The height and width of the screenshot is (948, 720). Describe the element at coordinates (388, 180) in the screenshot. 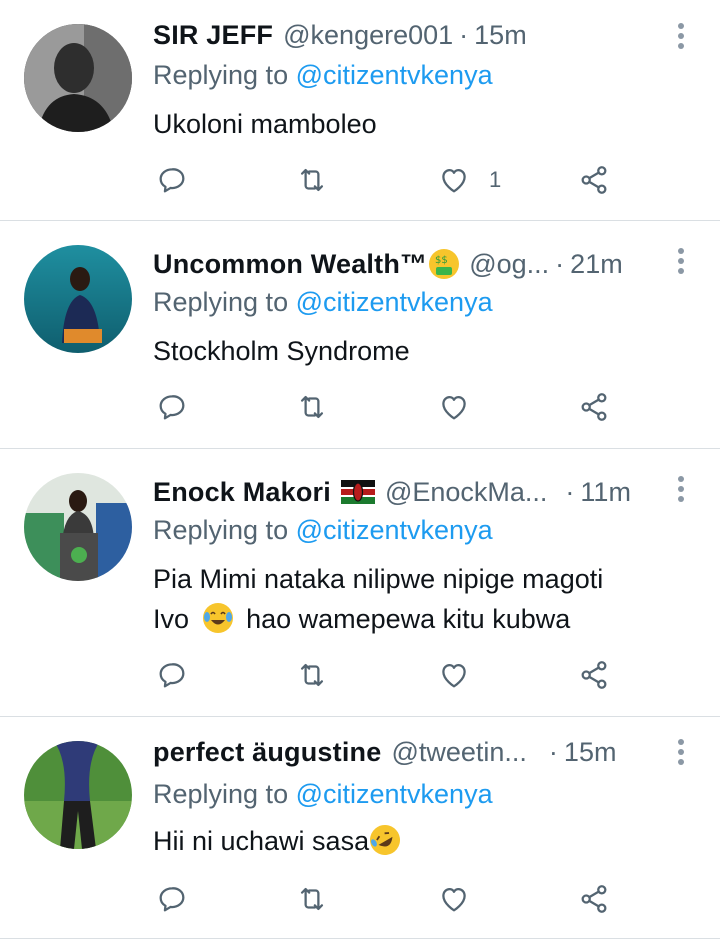

I see `action-bar: 1` at that location.